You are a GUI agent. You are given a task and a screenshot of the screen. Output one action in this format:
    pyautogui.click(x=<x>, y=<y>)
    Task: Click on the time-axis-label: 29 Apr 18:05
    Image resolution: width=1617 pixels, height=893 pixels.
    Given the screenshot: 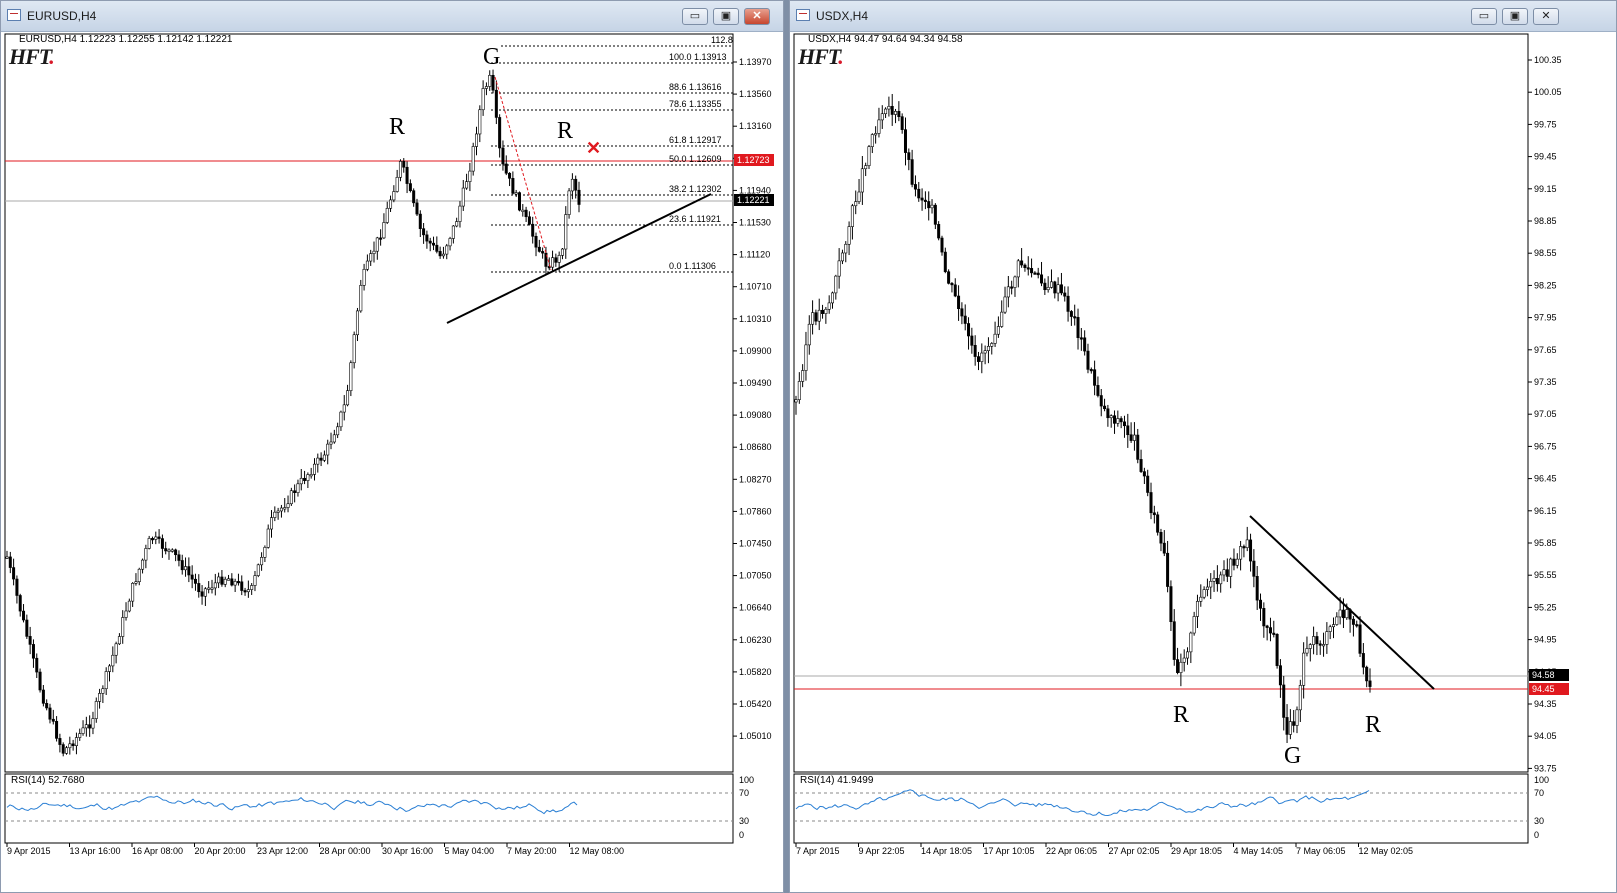 What is the action you would take?
    pyautogui.click(x=1196, y=851)
    